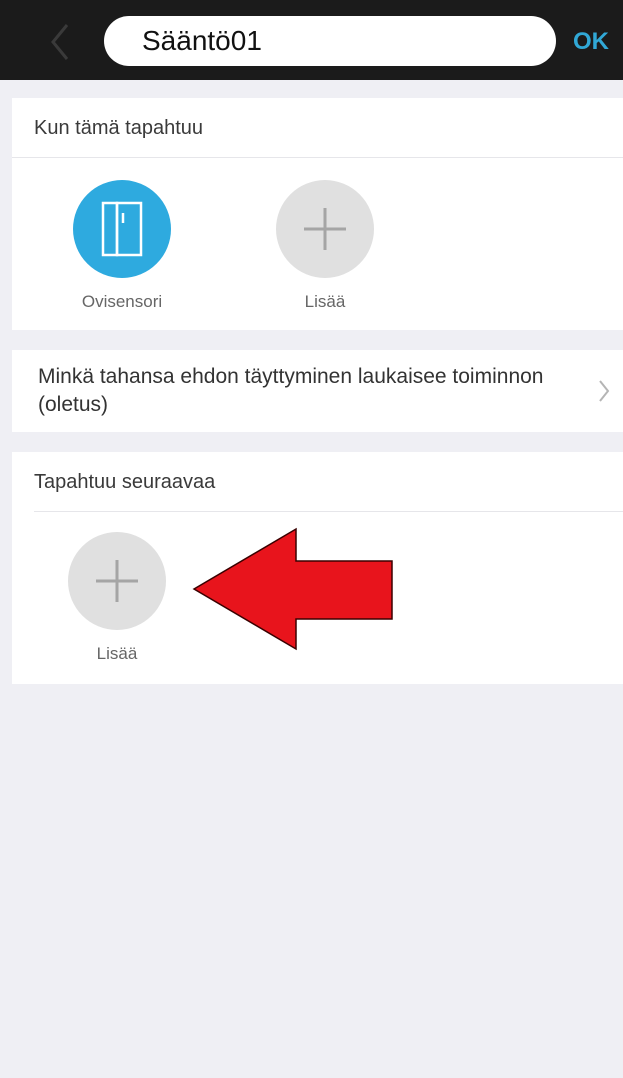 The width and height of the screenshot is (623, 1078). I want to click on back-button, so click(60, 42).